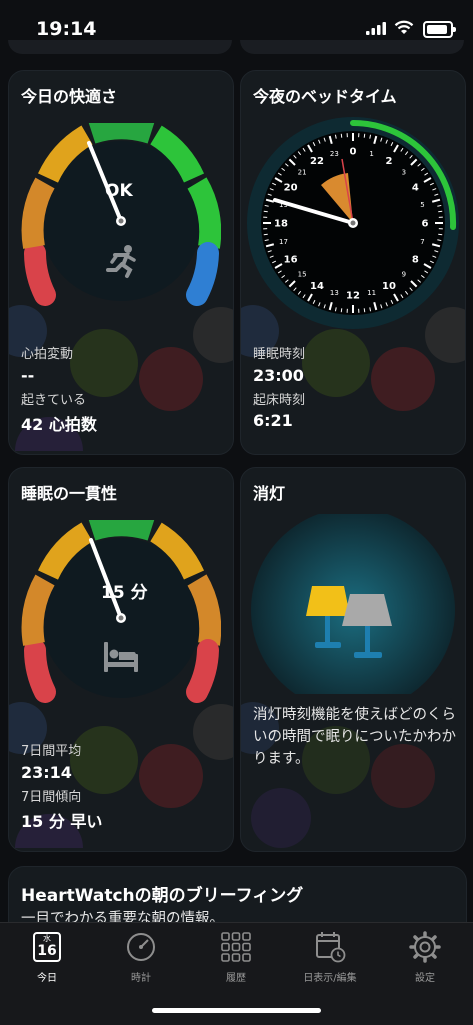 This screenshot has width=473, height=1025. I want to click on wake-time-label: 起床時刻, so click(279, 398).